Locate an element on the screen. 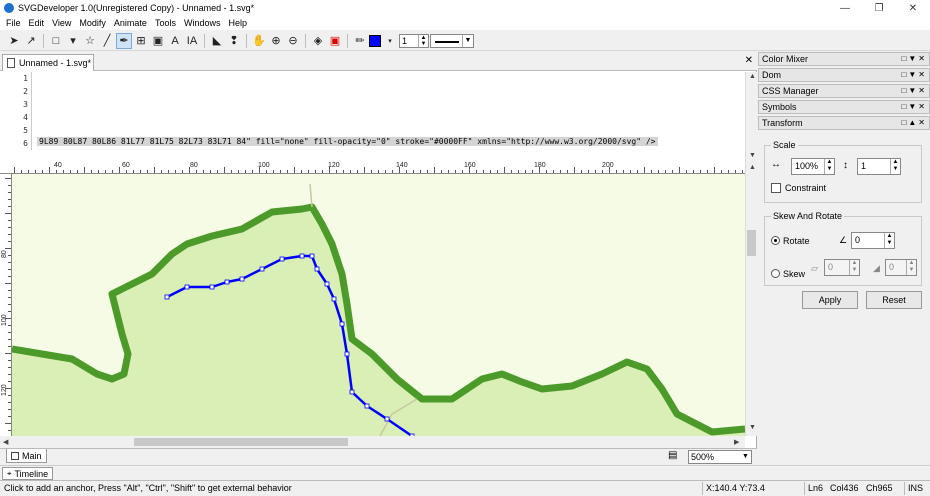  canvas-vertical-scrollbar: ▲ ▼ is located at coordinates (751, 299).